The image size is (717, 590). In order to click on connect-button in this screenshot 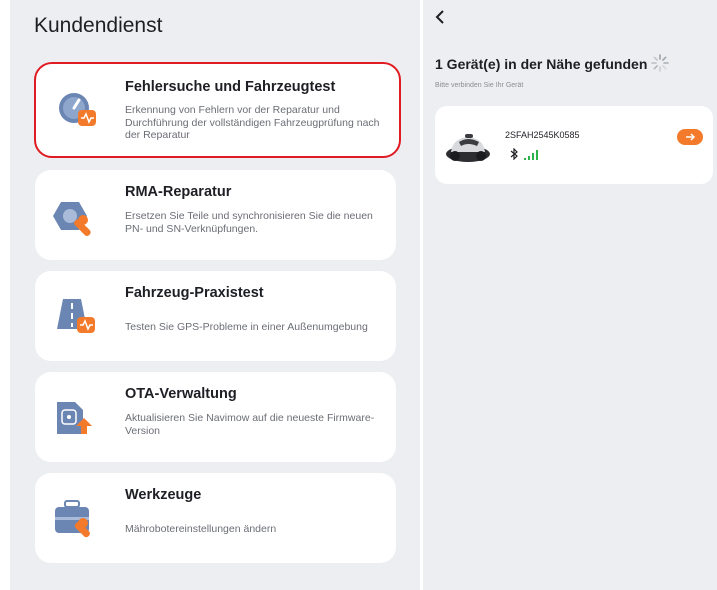, I will do `click(690, 137)`.